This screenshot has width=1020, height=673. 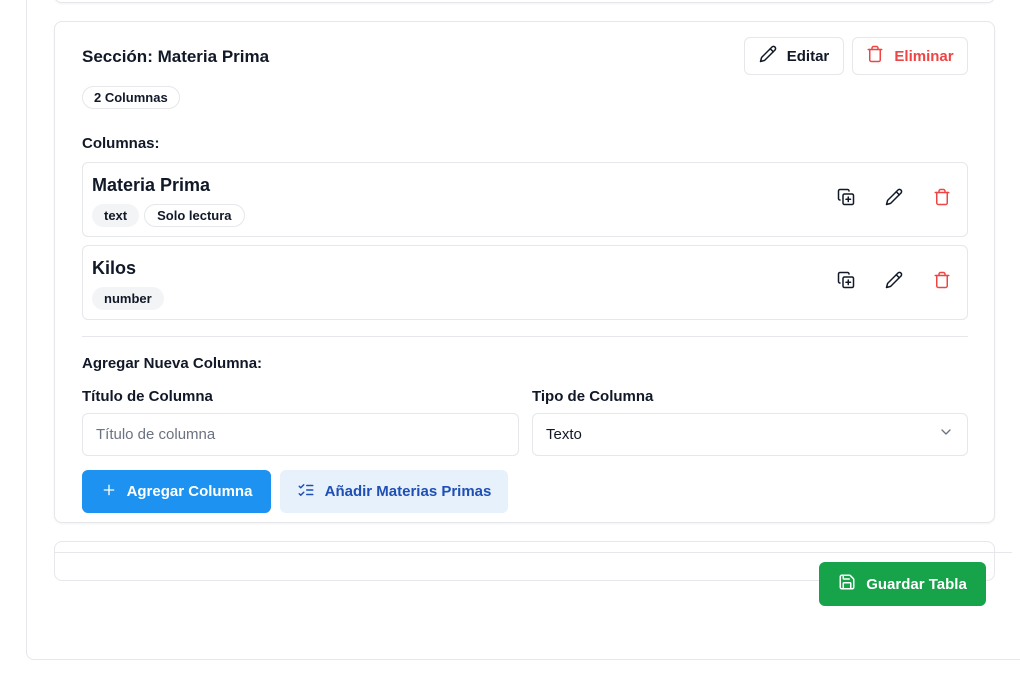 What do you see at coordinates (593, 396) in the screenshot?
I see `column-type-label: Tipo de Columna` at bounding box center [593, 396].